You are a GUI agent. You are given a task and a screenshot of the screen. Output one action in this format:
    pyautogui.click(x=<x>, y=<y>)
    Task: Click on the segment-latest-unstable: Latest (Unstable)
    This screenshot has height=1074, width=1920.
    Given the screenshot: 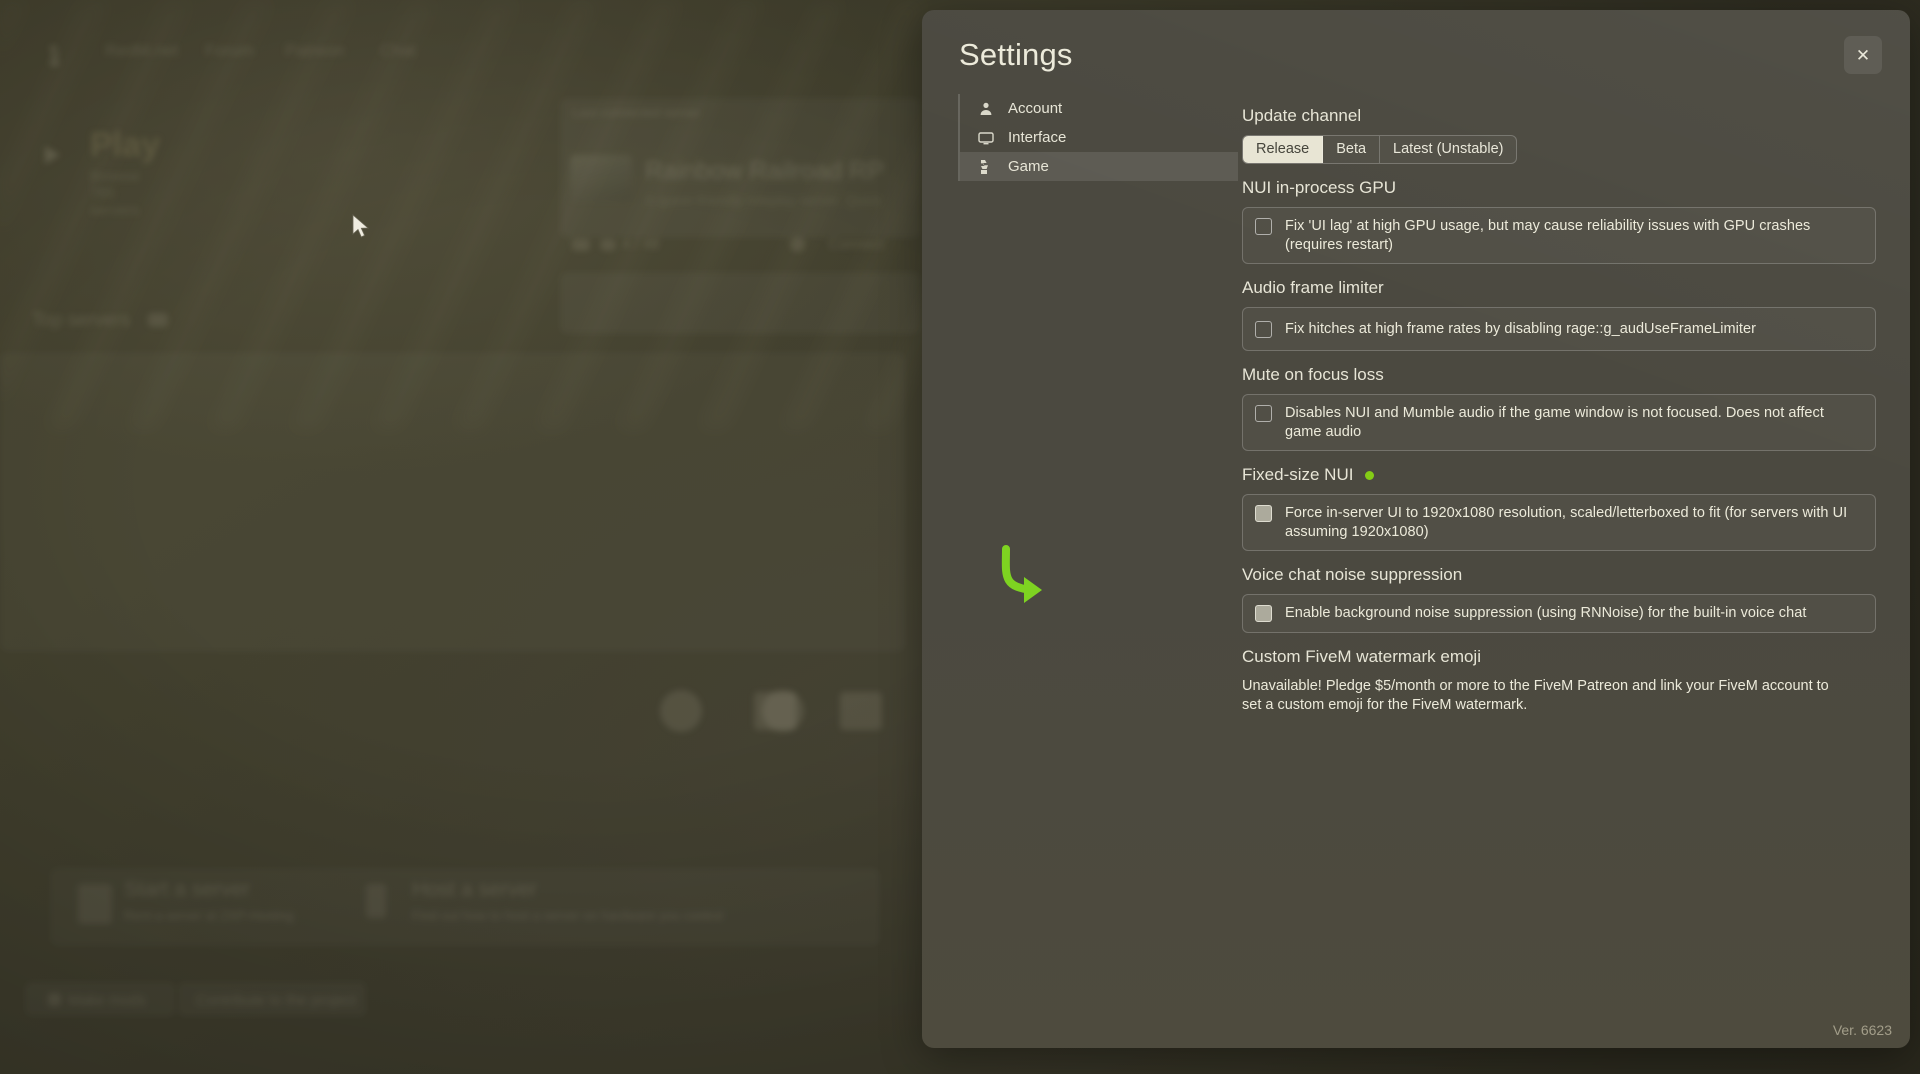 What is the action you would take?
    pyautogui.click(x=1448, y=149)
    